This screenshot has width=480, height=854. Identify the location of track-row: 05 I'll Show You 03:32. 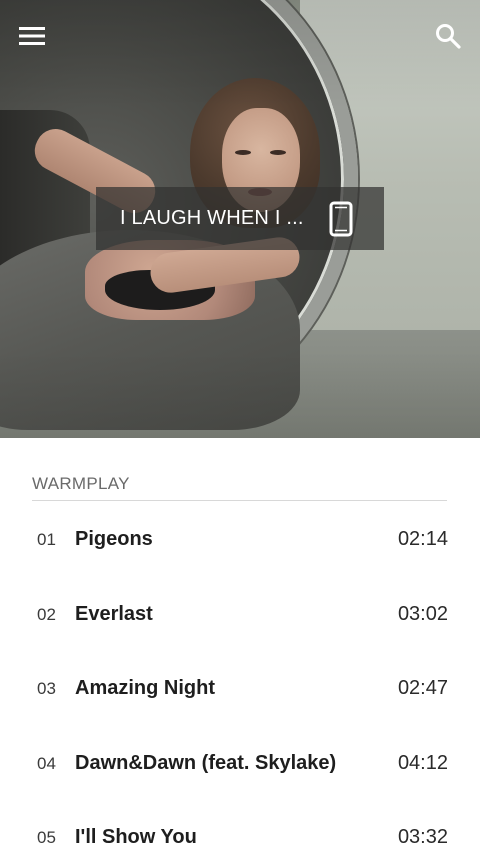
(240, 827).